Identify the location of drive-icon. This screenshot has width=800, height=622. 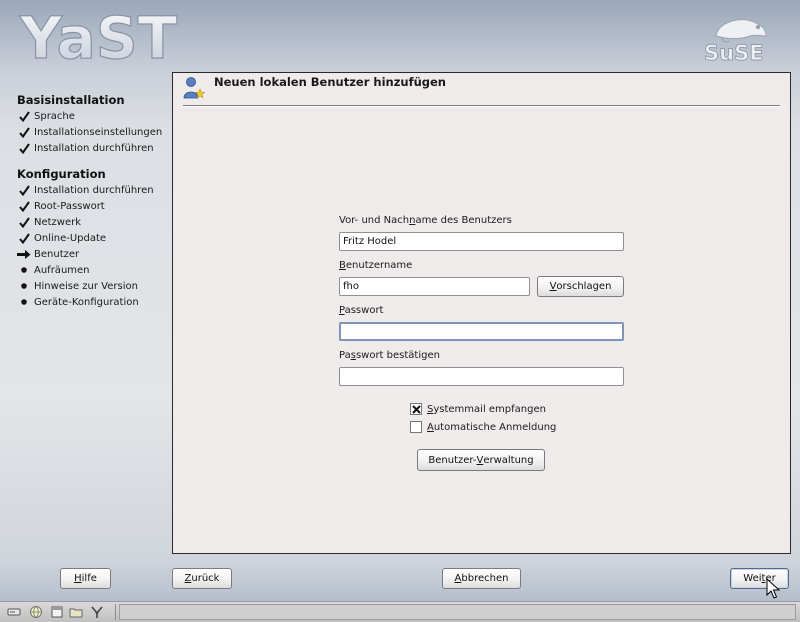
(14, 612).